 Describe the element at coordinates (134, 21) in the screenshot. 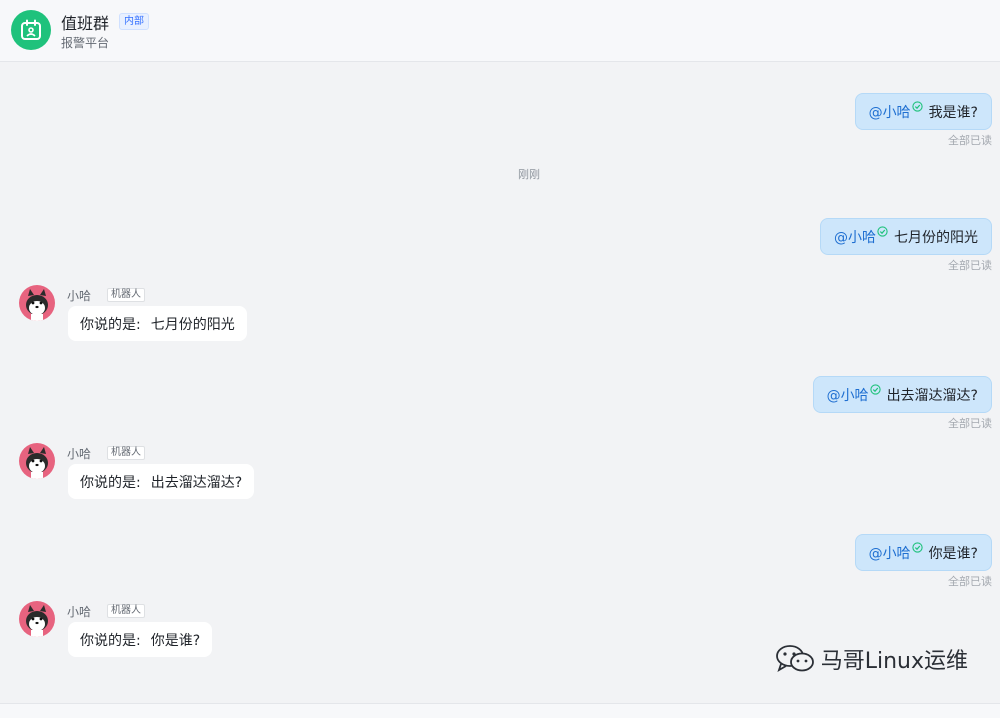

I see `internal-badge: 内部` at that location.